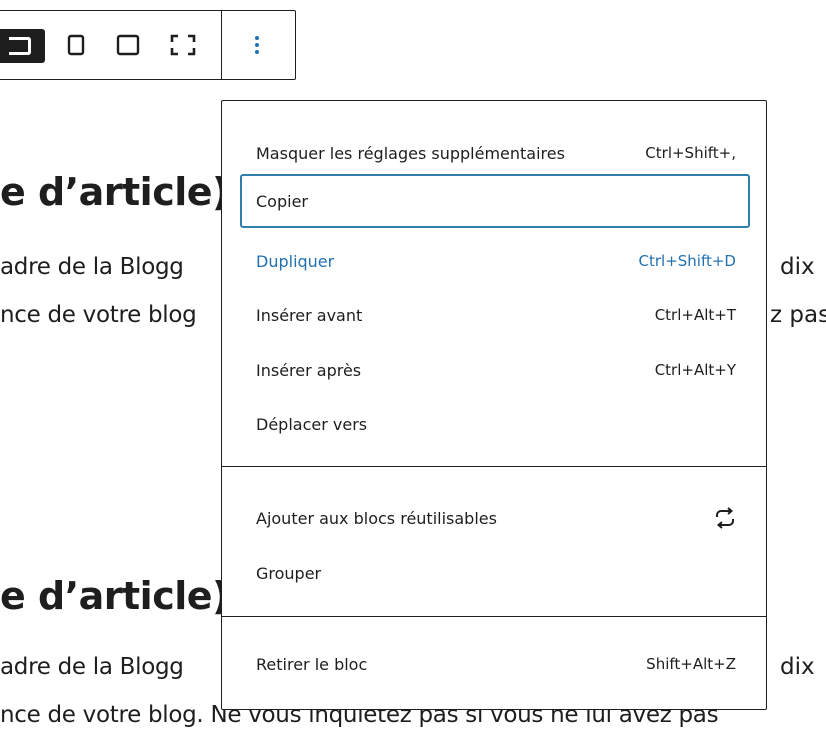  I want to click on menu-item-insert-before: Insérer avant Ctrl+Alt+T, so click(495, 315).